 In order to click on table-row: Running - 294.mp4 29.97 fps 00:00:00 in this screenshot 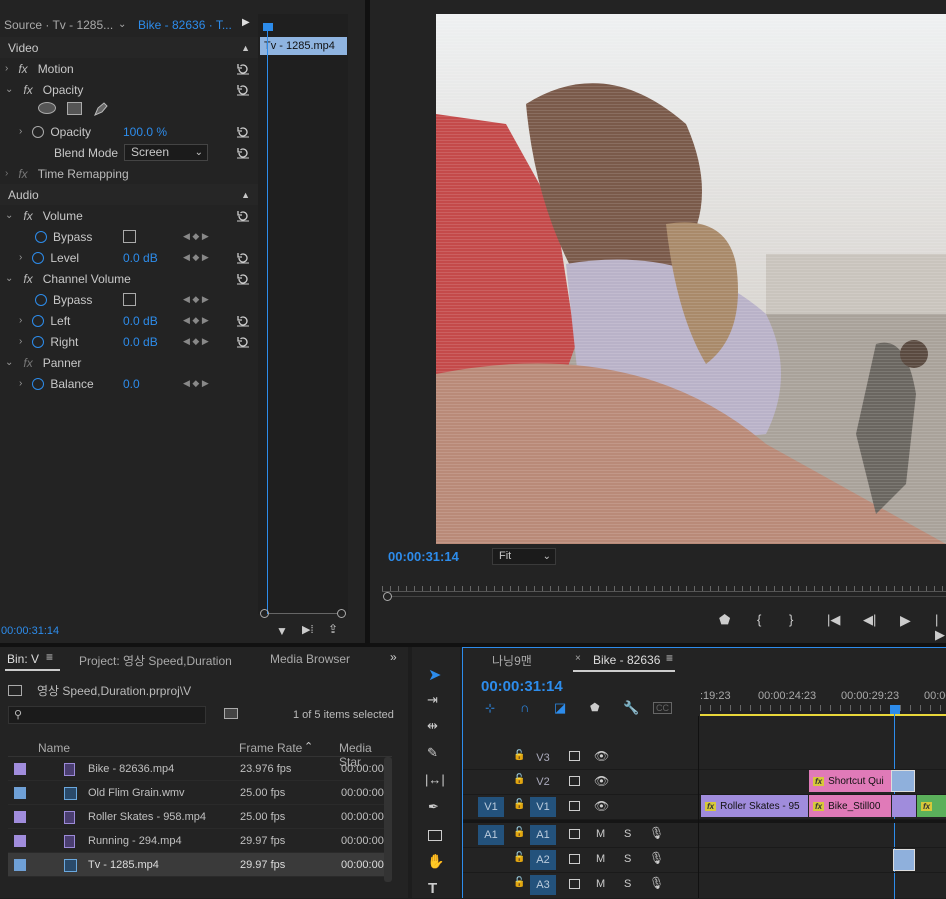, I will do `click(196, 841)`.